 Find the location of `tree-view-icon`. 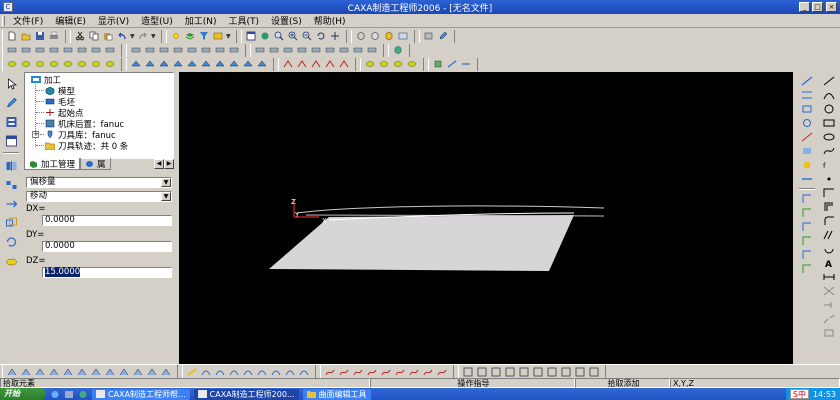

tree-view-icon is located at coordinates (11, 121).